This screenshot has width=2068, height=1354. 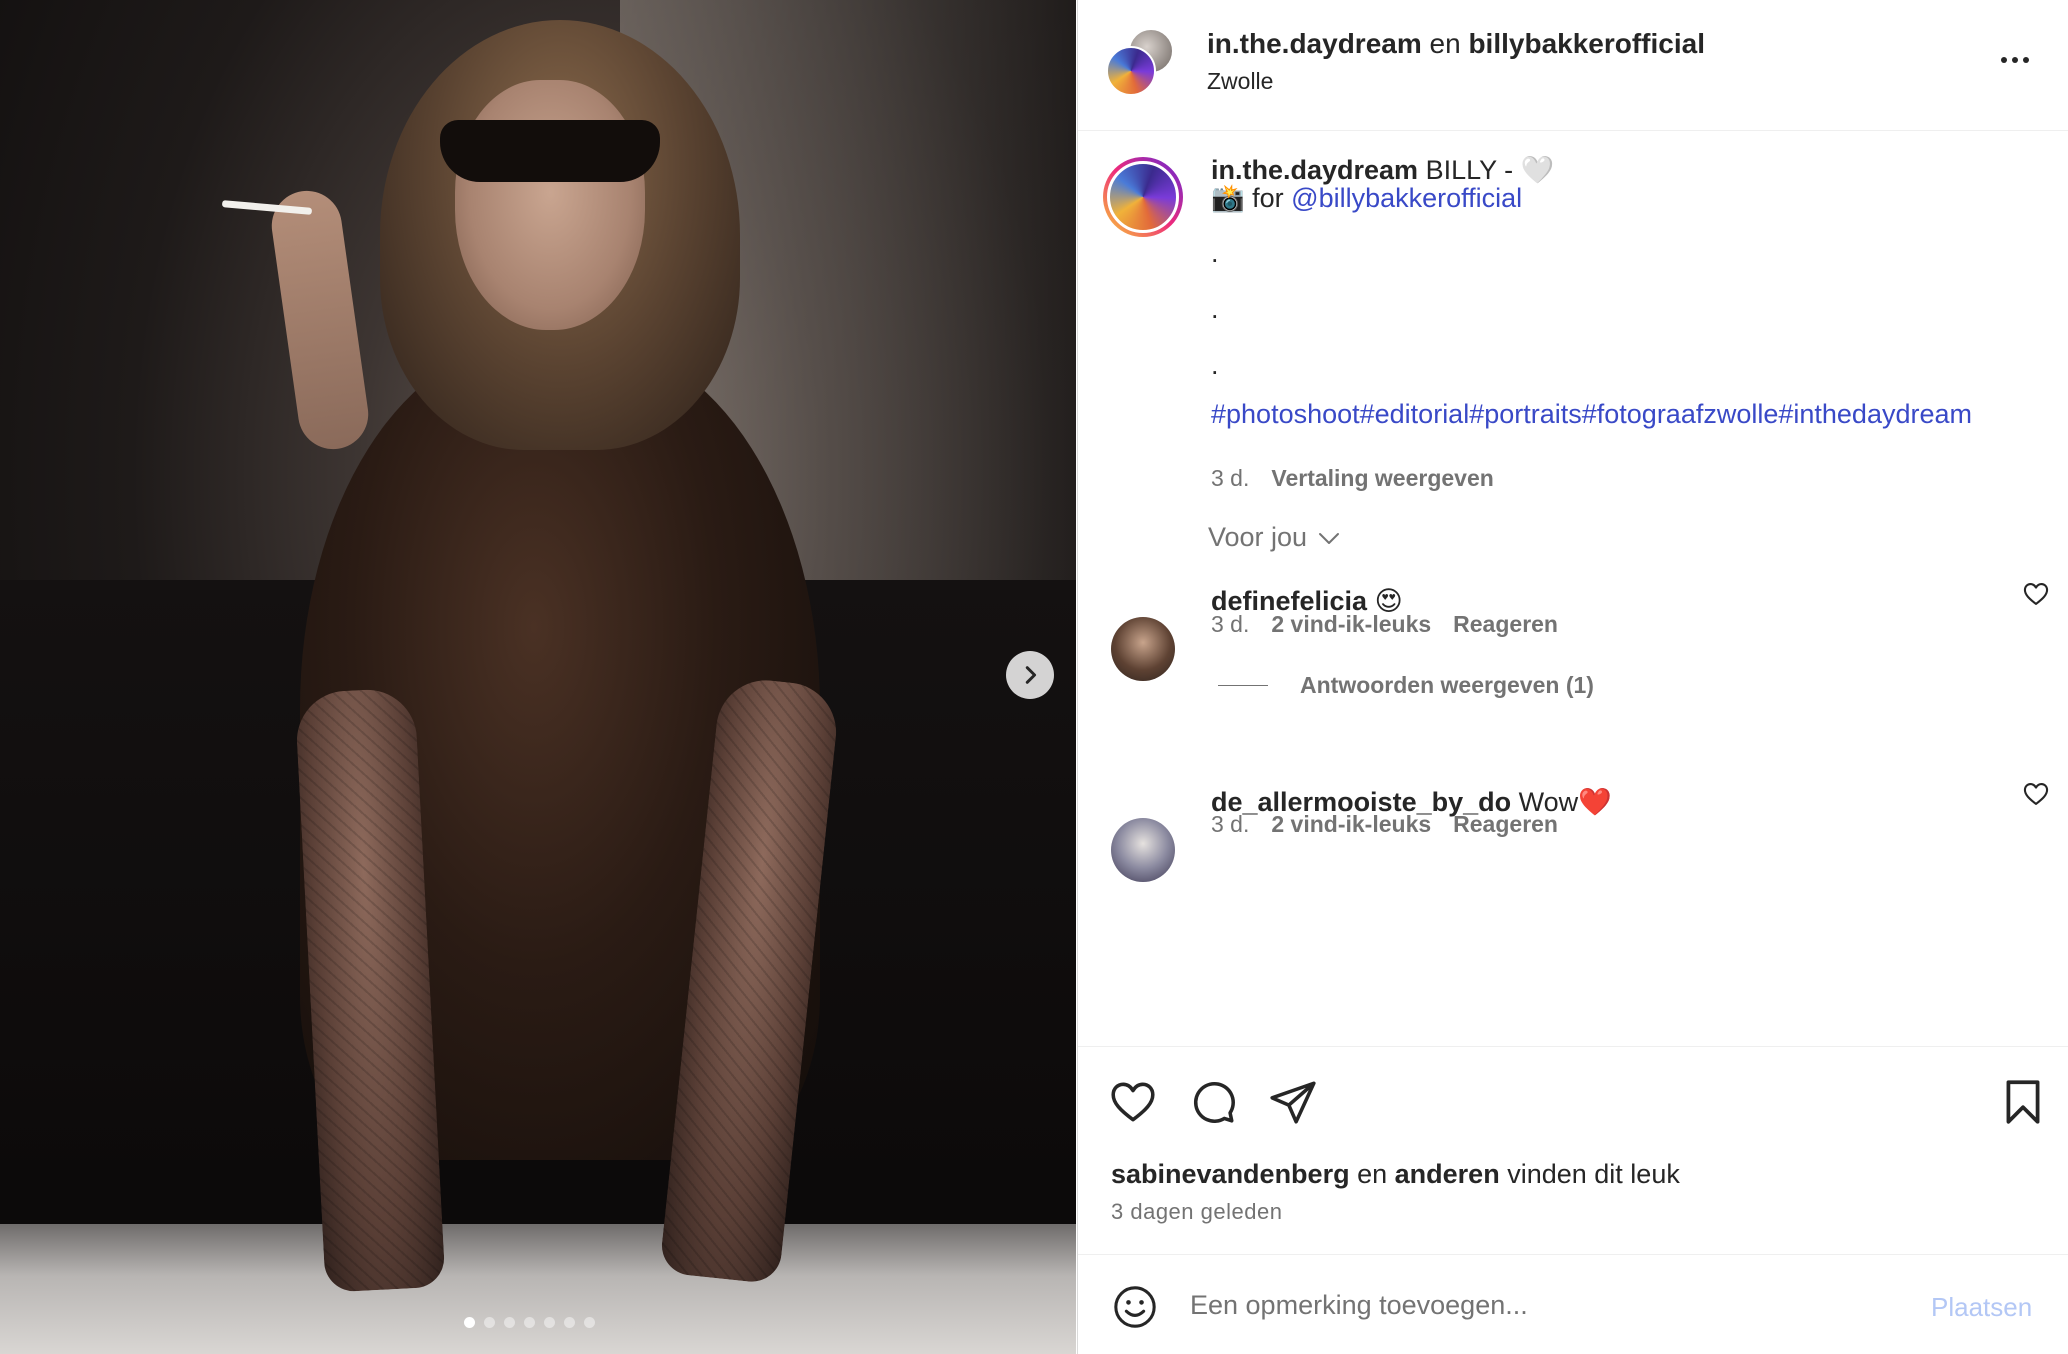 I want to click on caption-meta: 3 d. Vertaling weergeven, so click(x=1352, y=478).